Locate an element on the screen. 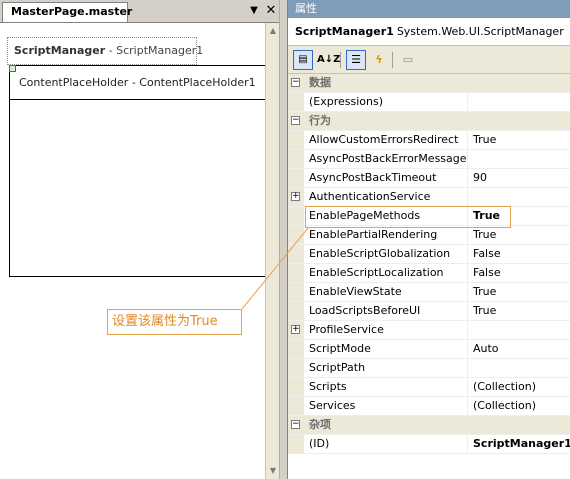 Image resolution: width=570 pixels, height=479 pixels. property-row: EnableViewState True is located at coordinates (429, 292).